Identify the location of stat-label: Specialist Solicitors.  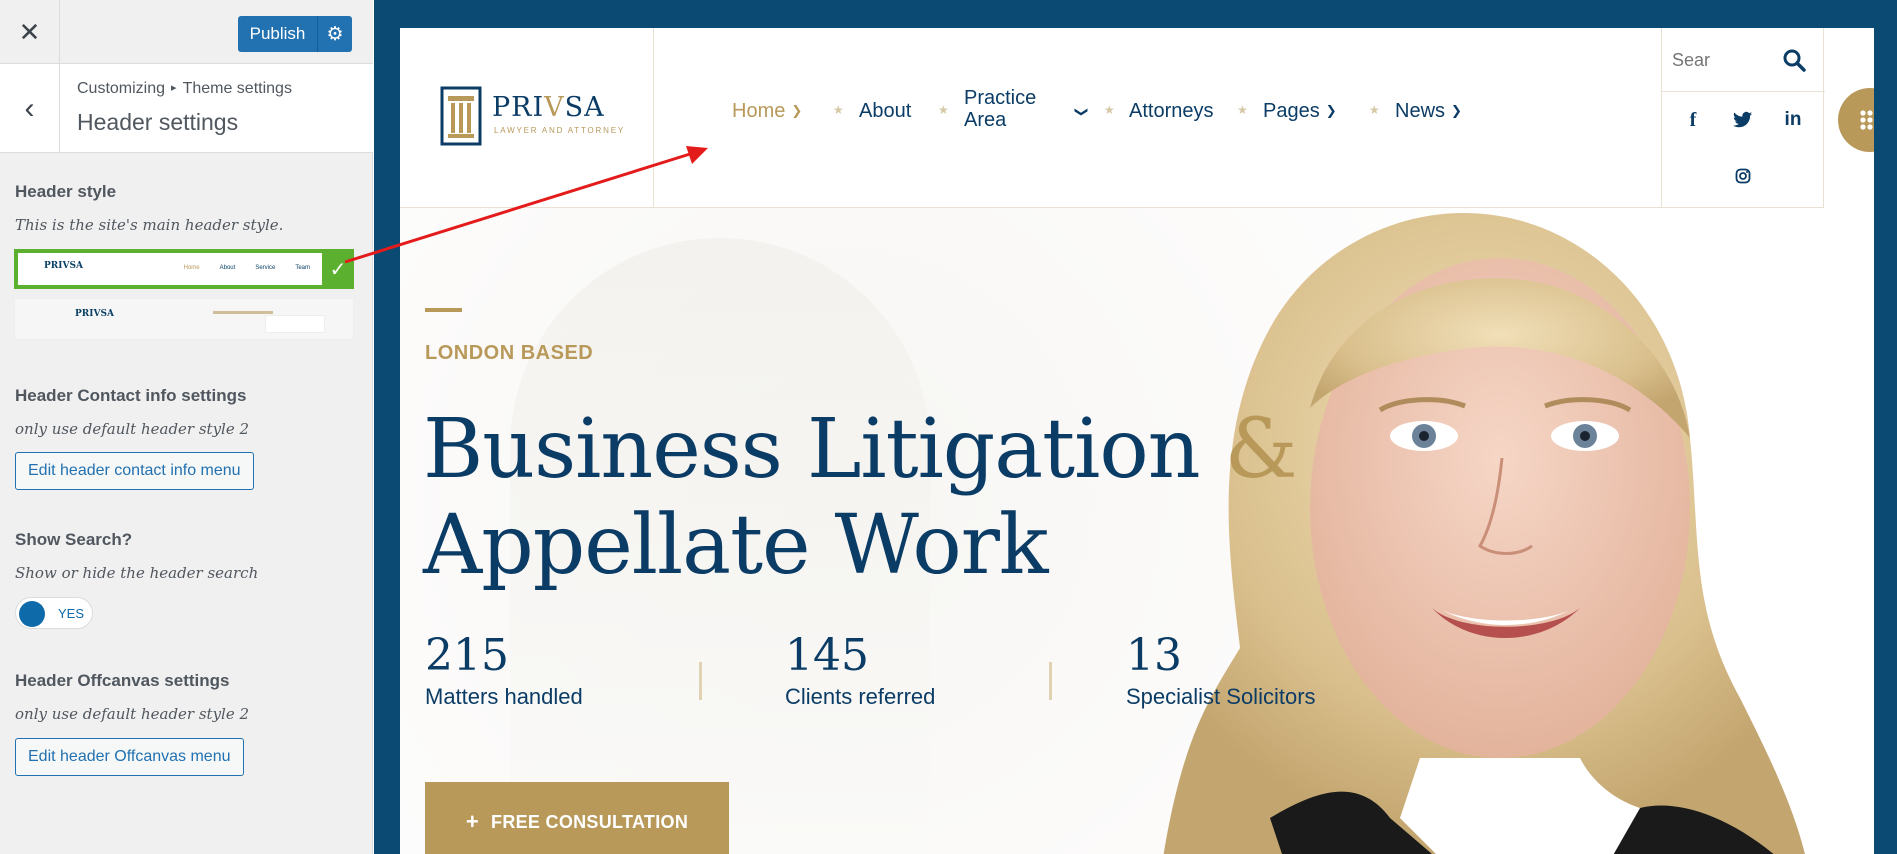
(1221, 696).